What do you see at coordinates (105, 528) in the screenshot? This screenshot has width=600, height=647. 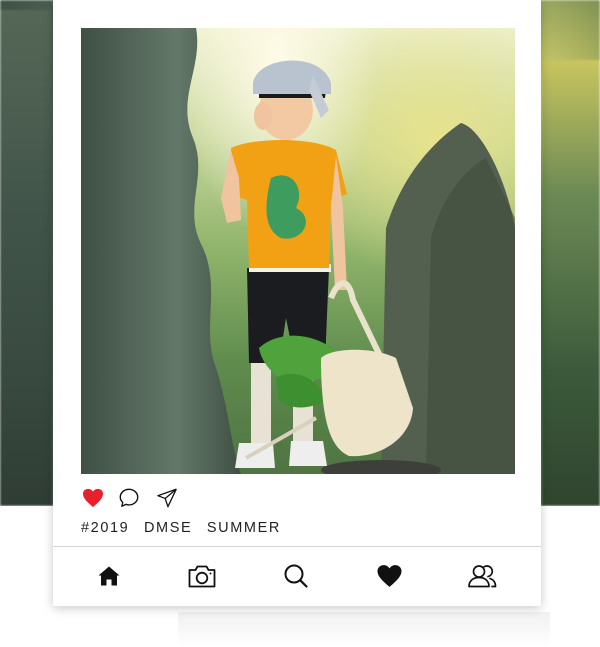 I see `hashtag-item: #2019` at bounding box center [105, 528].